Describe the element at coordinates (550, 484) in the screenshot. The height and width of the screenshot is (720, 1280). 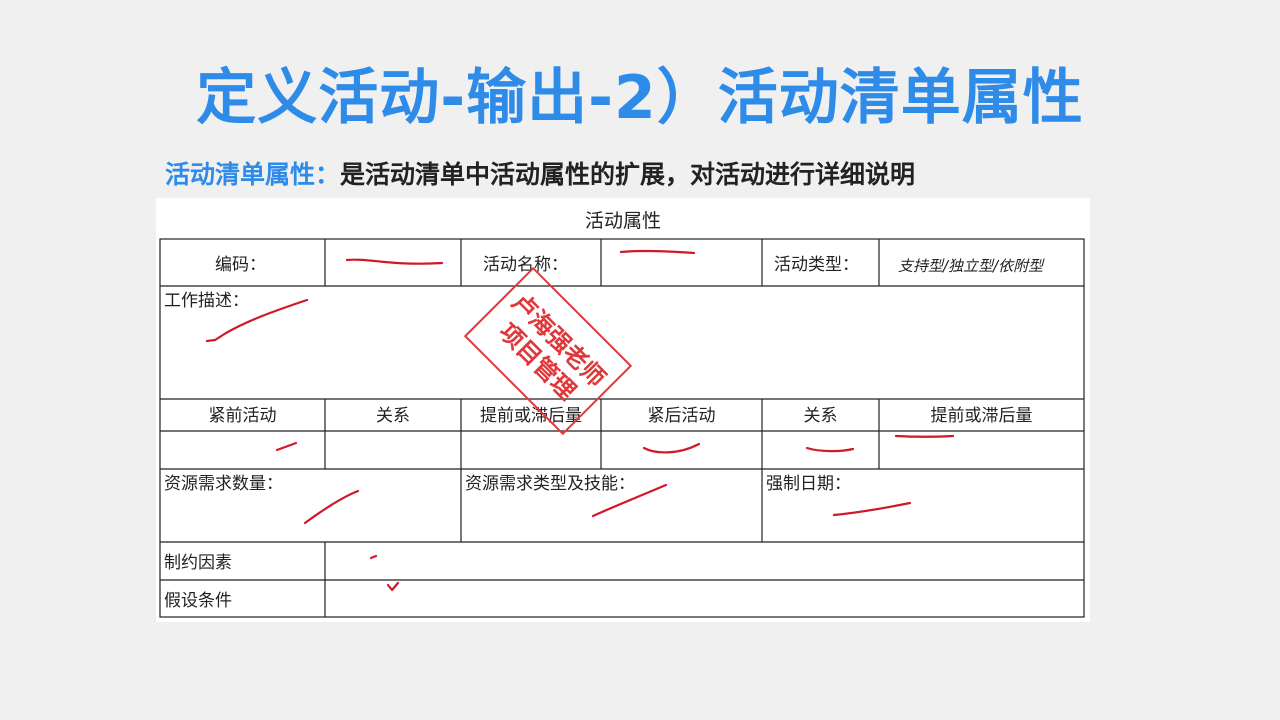
I see `resource-type-skill-label: 资源需求类型及技能：` at that location.